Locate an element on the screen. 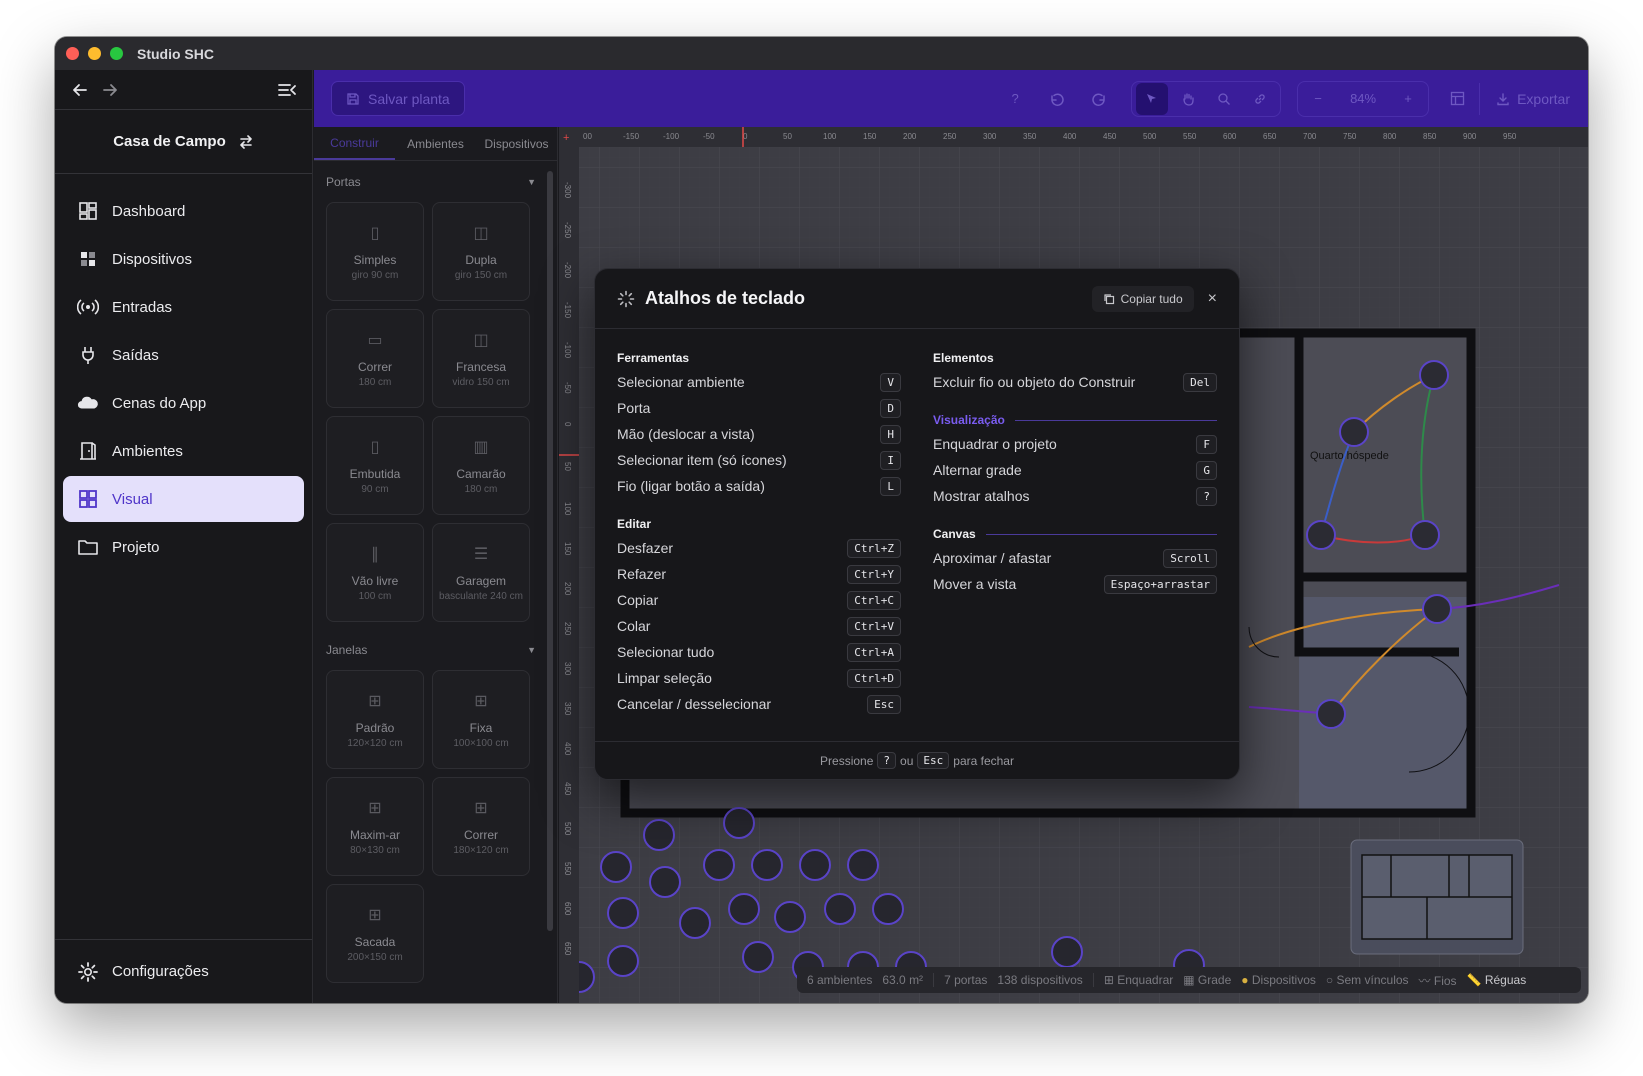 Image resolution: width=1643 pixels, height=1076 pixels. back-button is located at coordinates (80, 90).